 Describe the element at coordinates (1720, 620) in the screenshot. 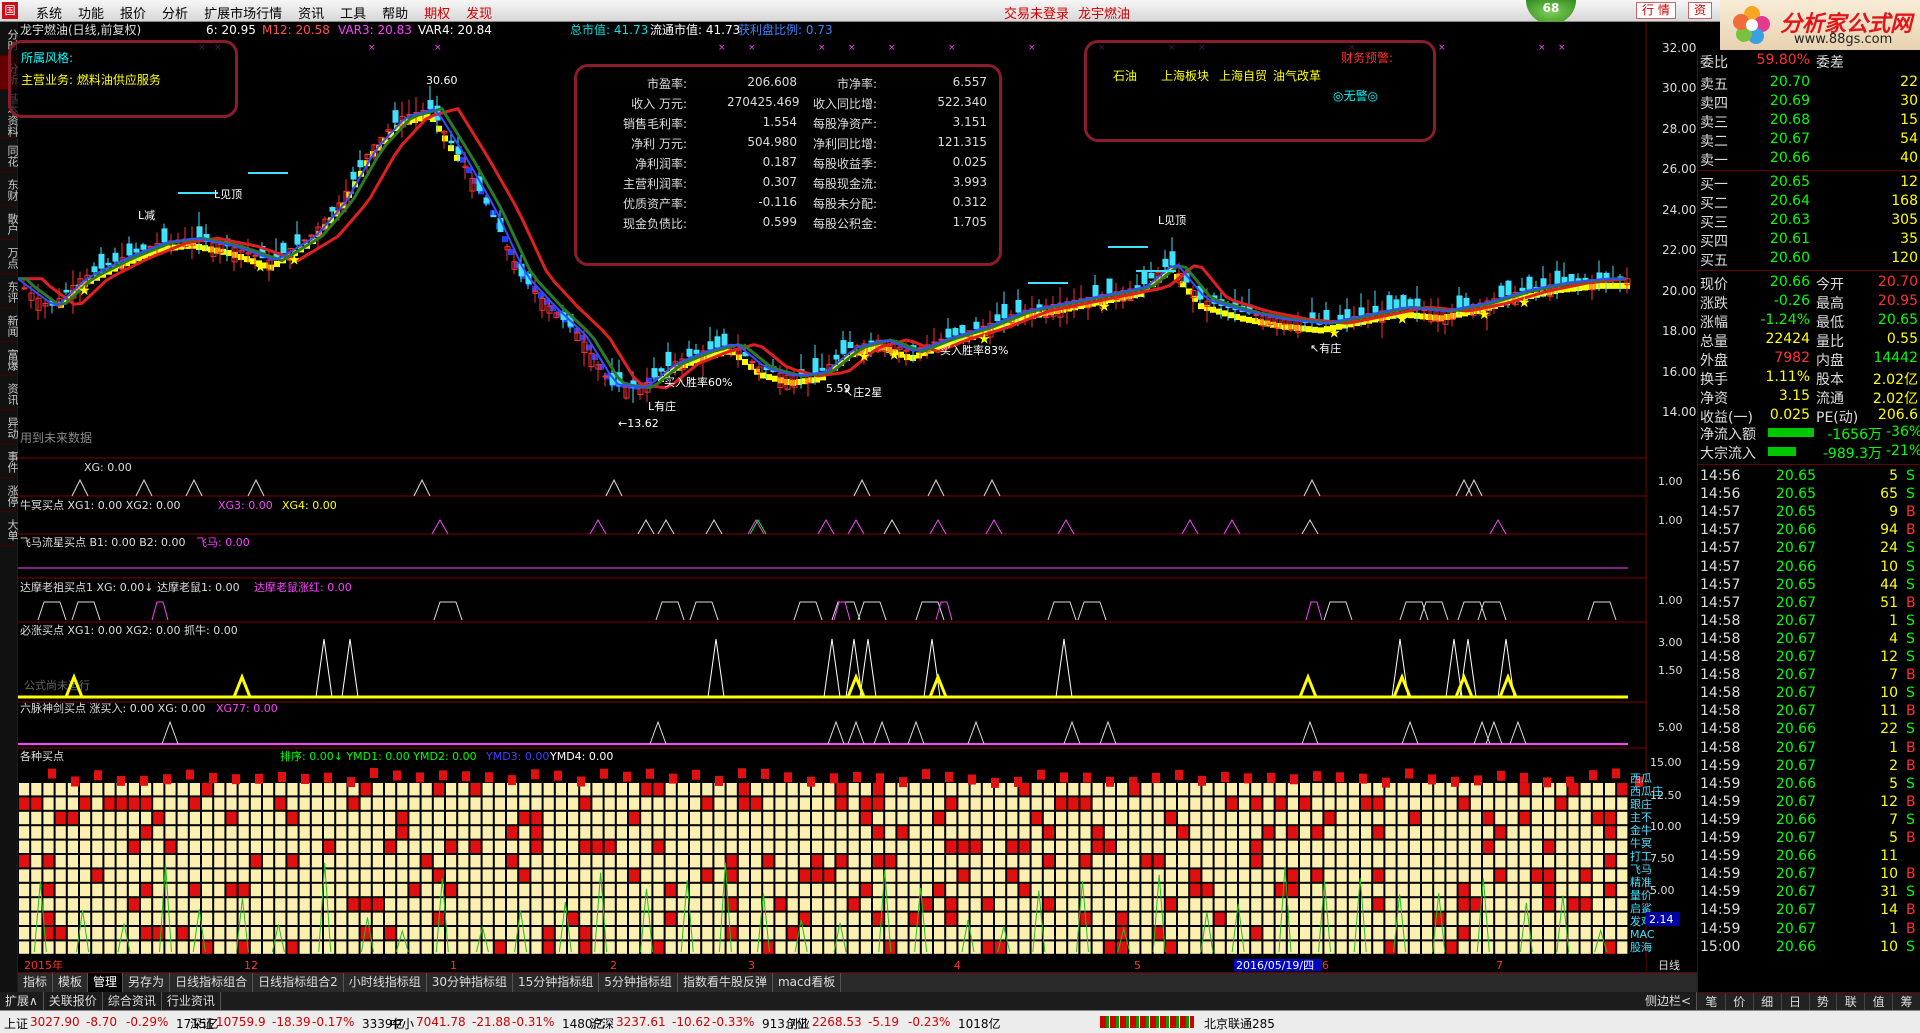

I see `tick-time: 14:58` at that location.